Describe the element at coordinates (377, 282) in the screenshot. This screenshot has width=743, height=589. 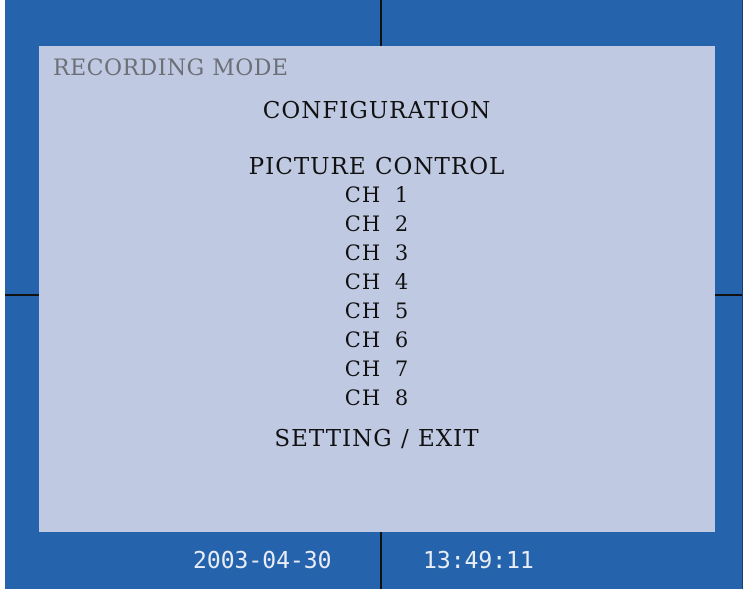
I see `channel-item-4: CH 4` at that location.